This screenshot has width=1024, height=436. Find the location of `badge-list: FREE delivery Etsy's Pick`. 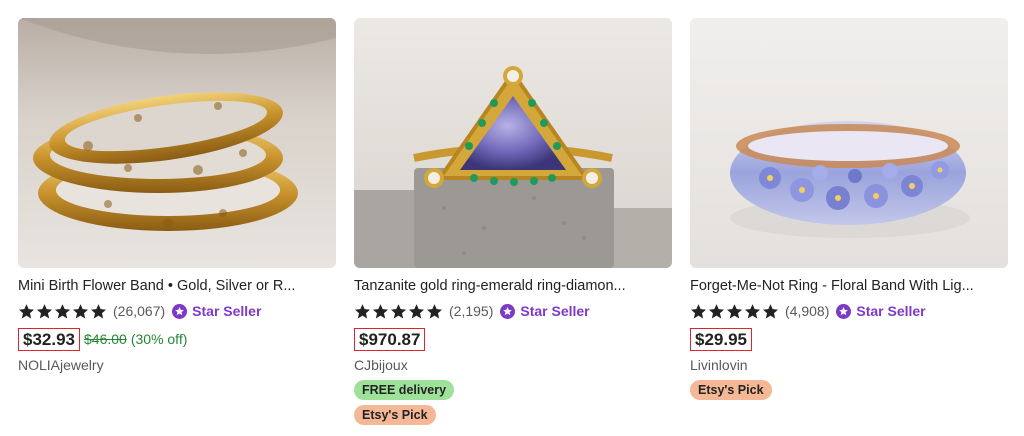

badge-list: FREE delivery Etsy's Pick is located at coordinates (513, 400).